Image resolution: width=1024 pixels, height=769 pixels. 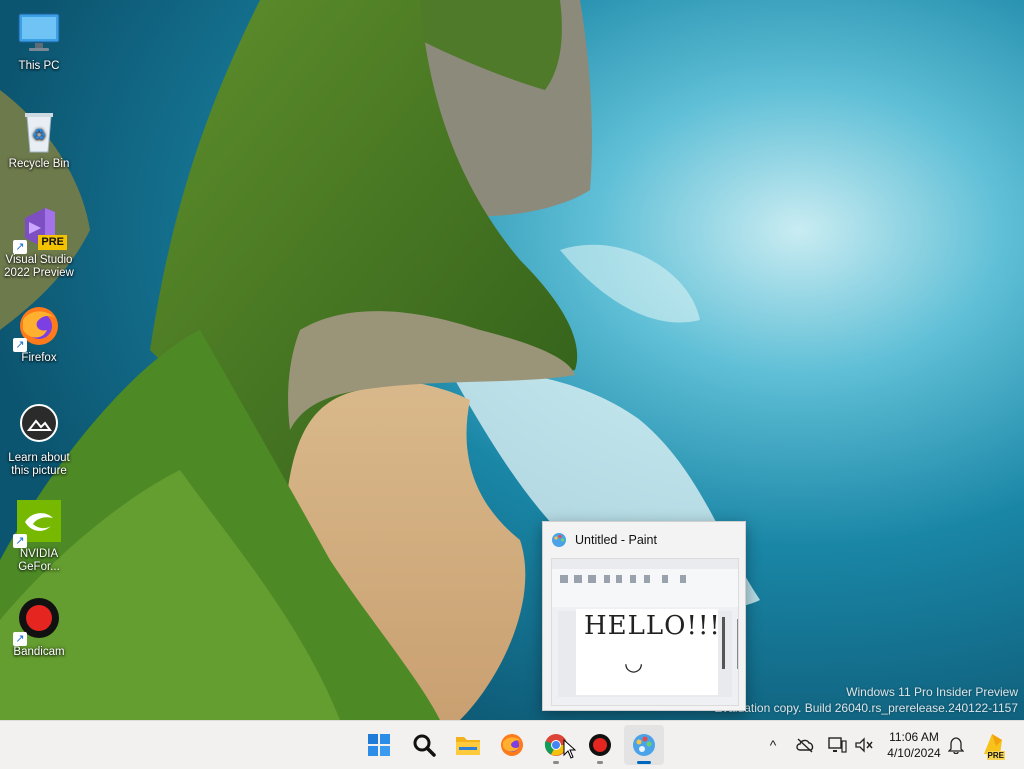 What do you see at coordinates (39, 266) in the screenshot?
I see `desktop-icon-label: Visual Studio 2022 Preview` at bounding box center [39, 266].